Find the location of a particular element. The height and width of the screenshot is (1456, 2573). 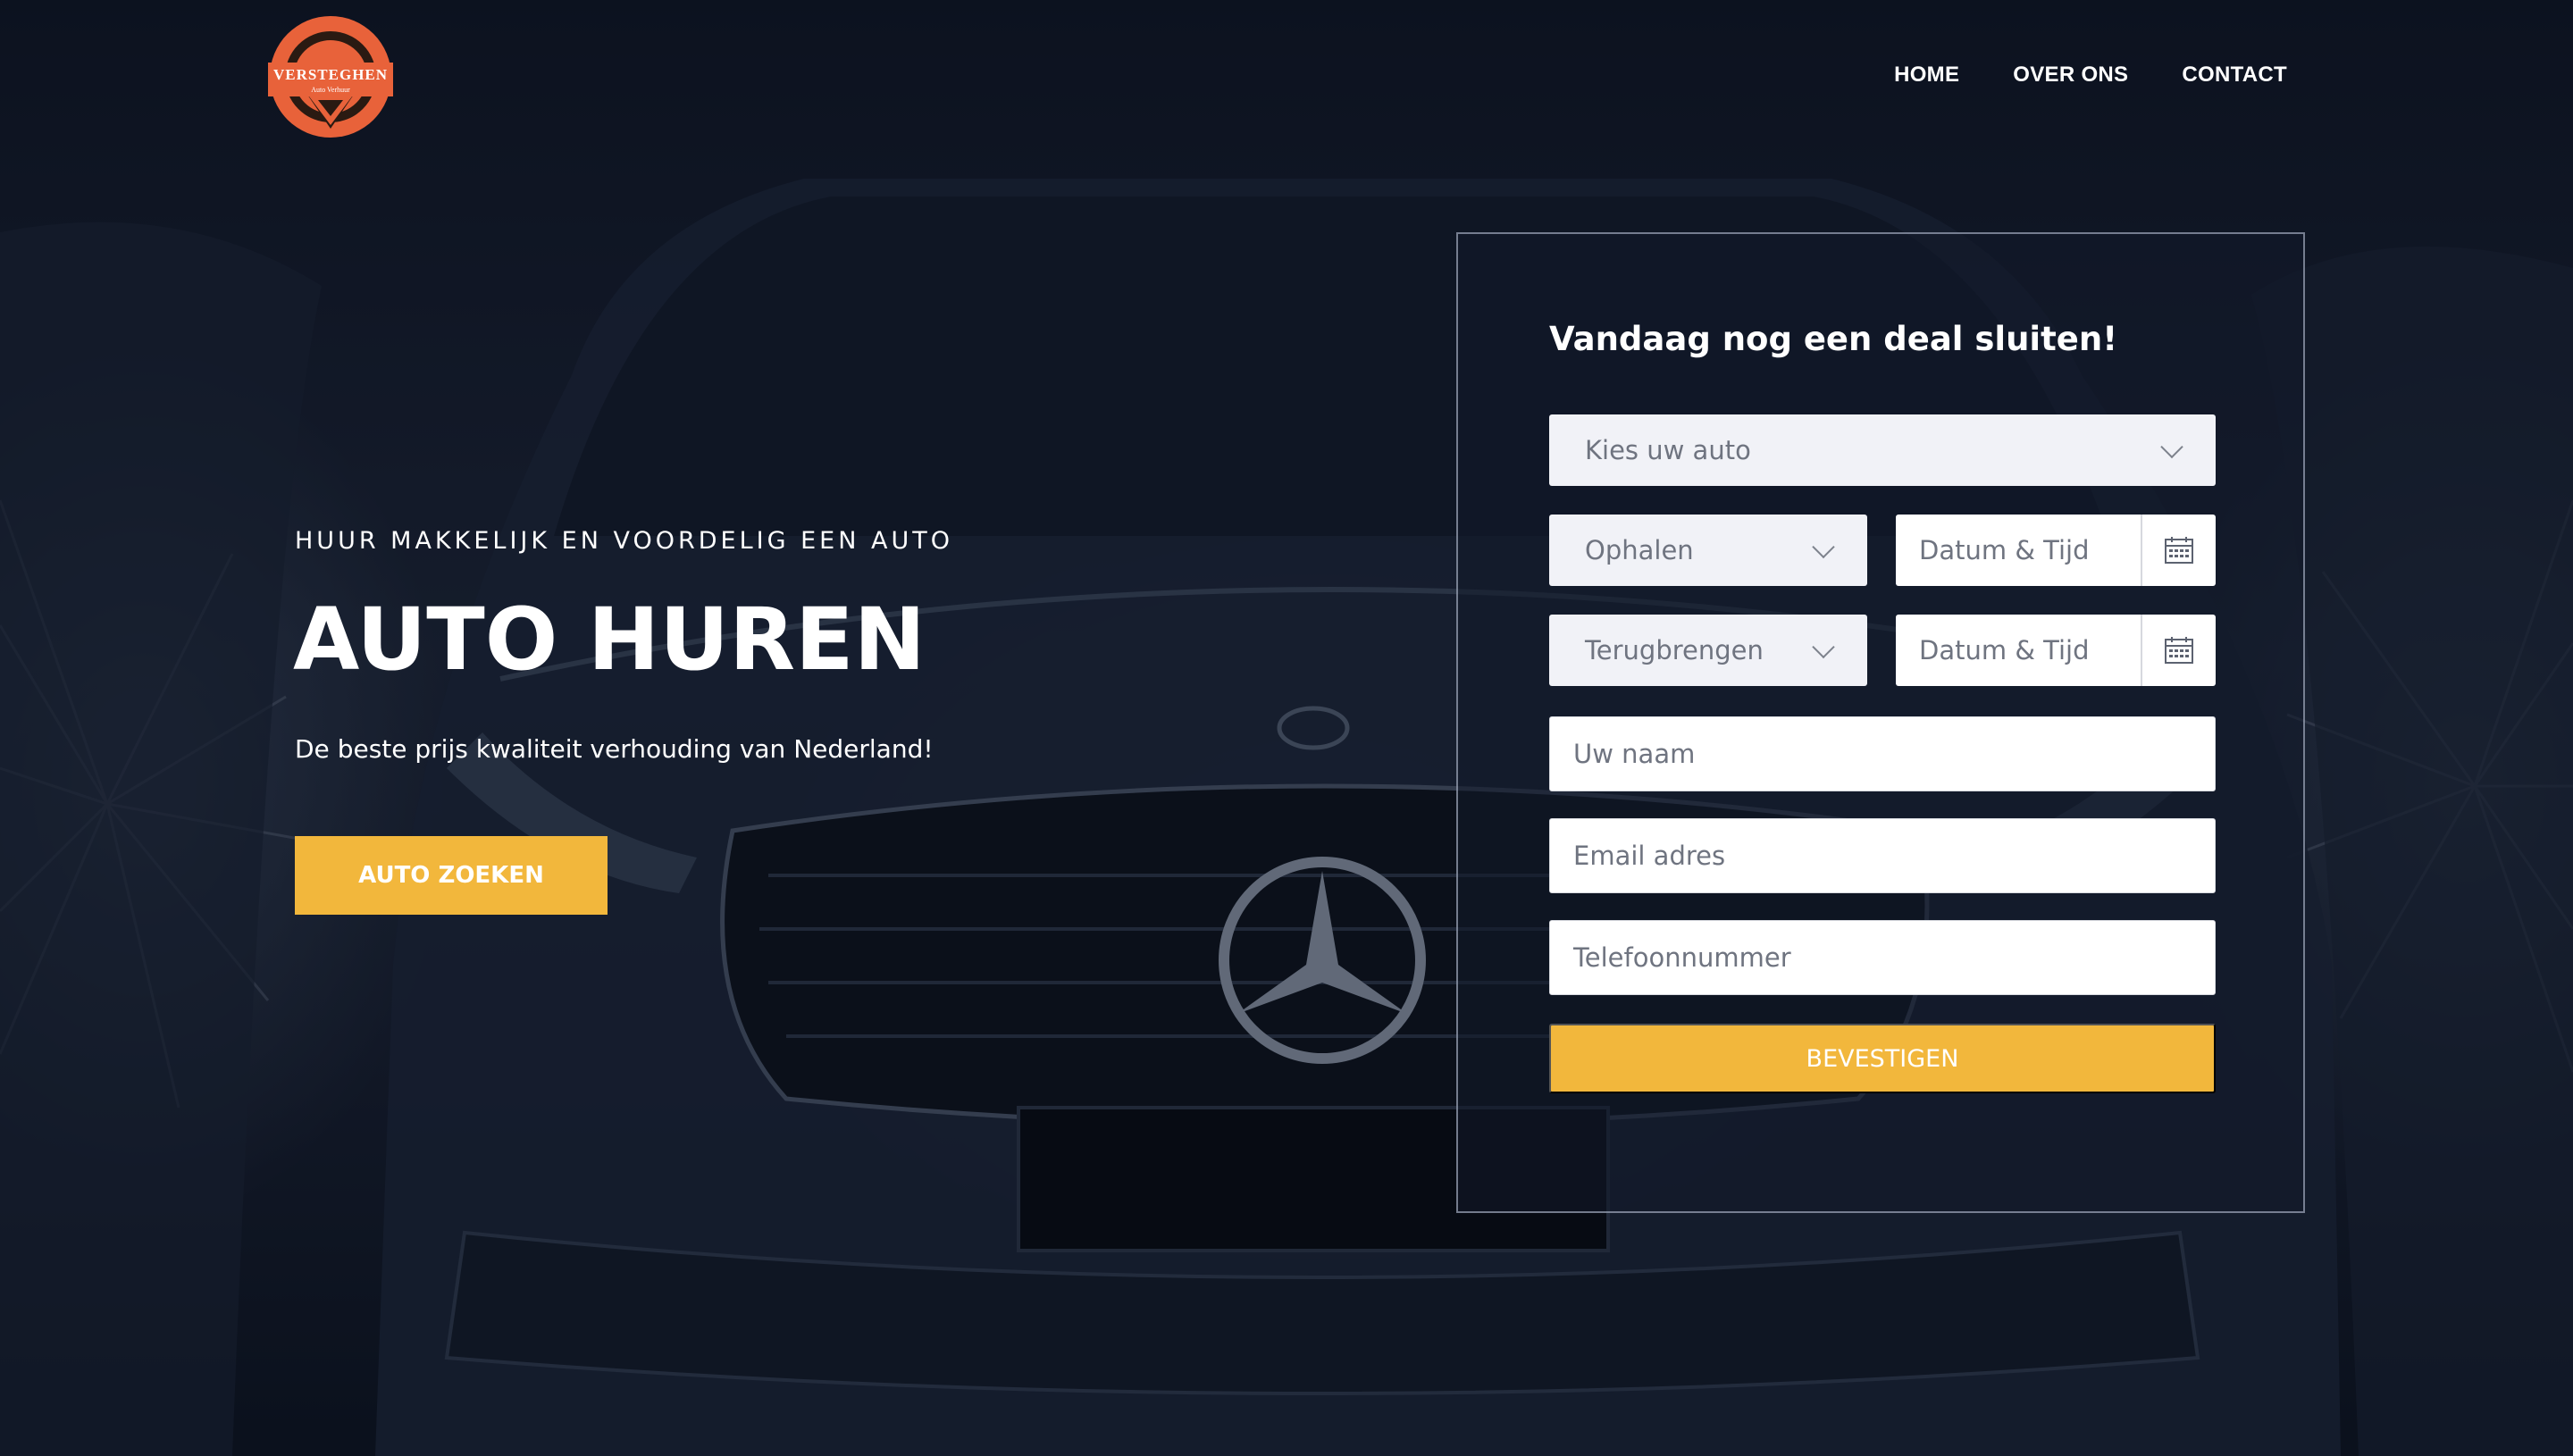

email-input: Email adres is located at coordinates (1882, 855).